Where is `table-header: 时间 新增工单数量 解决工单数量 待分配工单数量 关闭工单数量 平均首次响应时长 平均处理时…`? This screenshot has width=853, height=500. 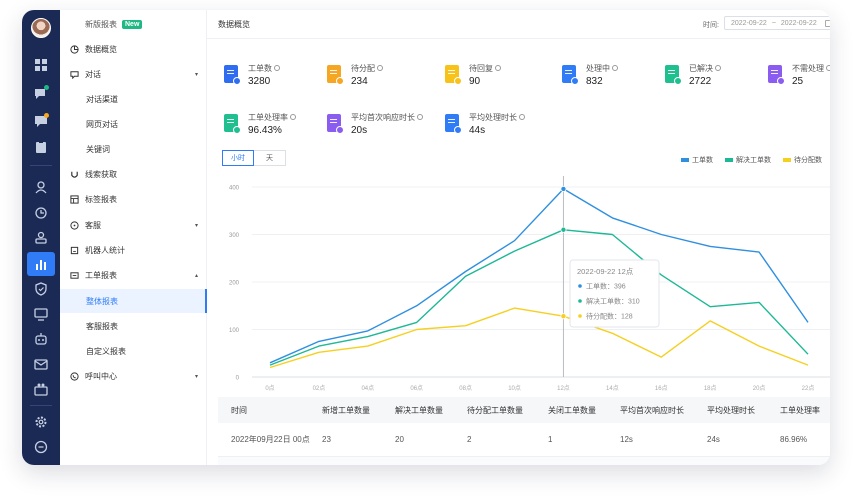 table-header: 时间 新增工单数量 解决工单数量 待分配工单数量 关闭工单数量 平均首次响应时长 平均处理时… is located at coordinates (524, 410).